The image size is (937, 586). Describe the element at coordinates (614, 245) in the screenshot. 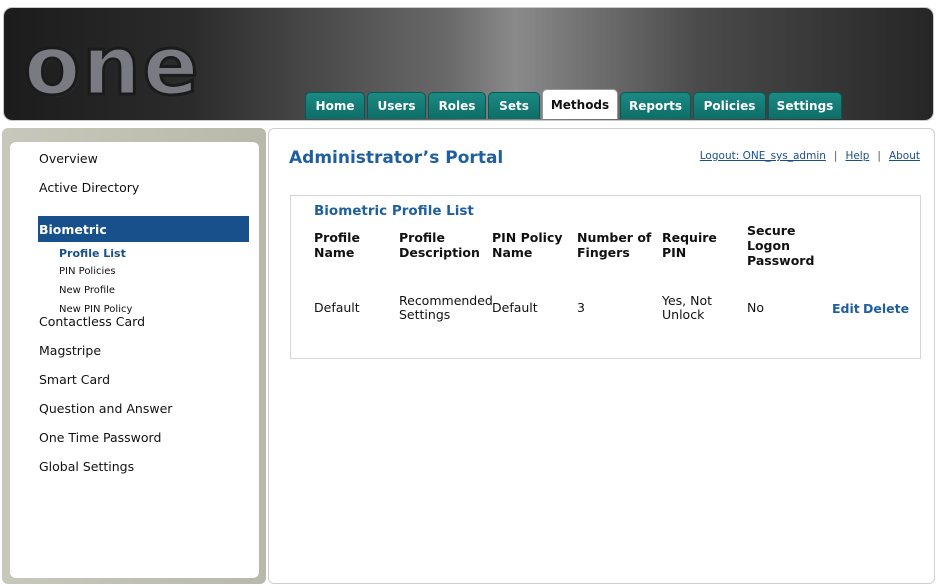

I see `column-header-number-of-fingers: Number of Fingers` at that location.